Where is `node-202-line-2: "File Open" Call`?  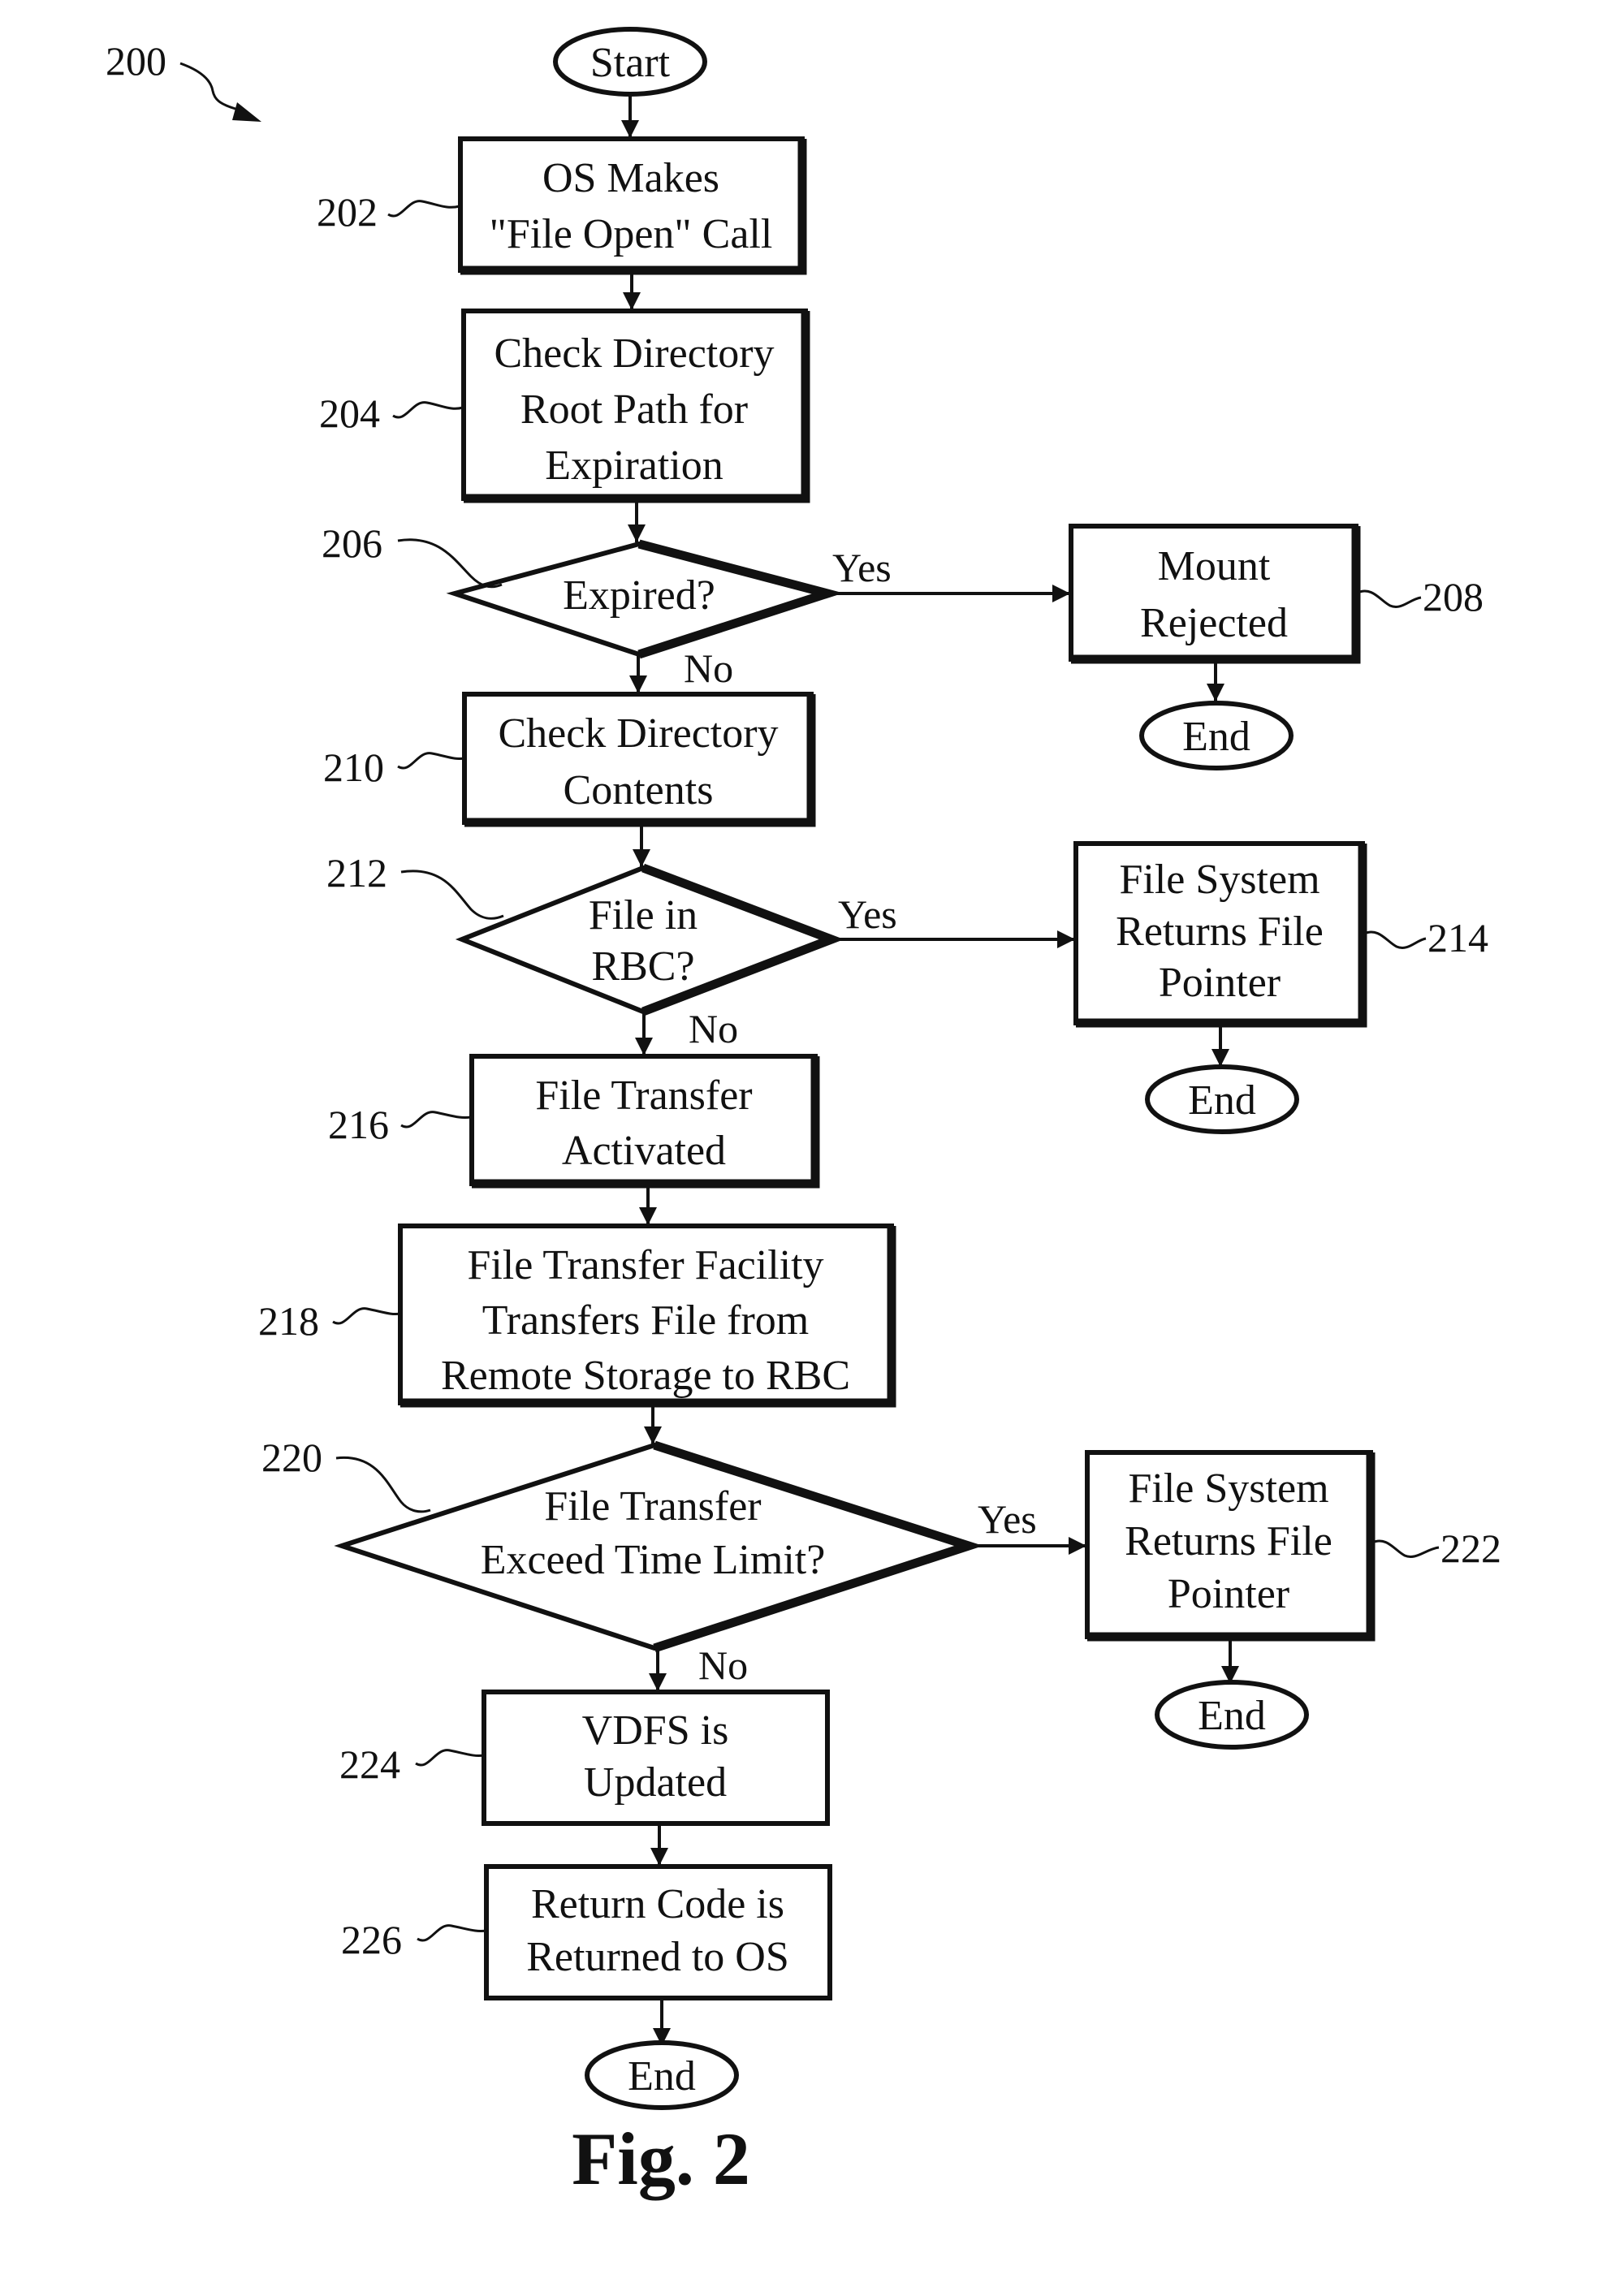
node-202-line-2: "File Open" Call is located at coordinates (631, 234).